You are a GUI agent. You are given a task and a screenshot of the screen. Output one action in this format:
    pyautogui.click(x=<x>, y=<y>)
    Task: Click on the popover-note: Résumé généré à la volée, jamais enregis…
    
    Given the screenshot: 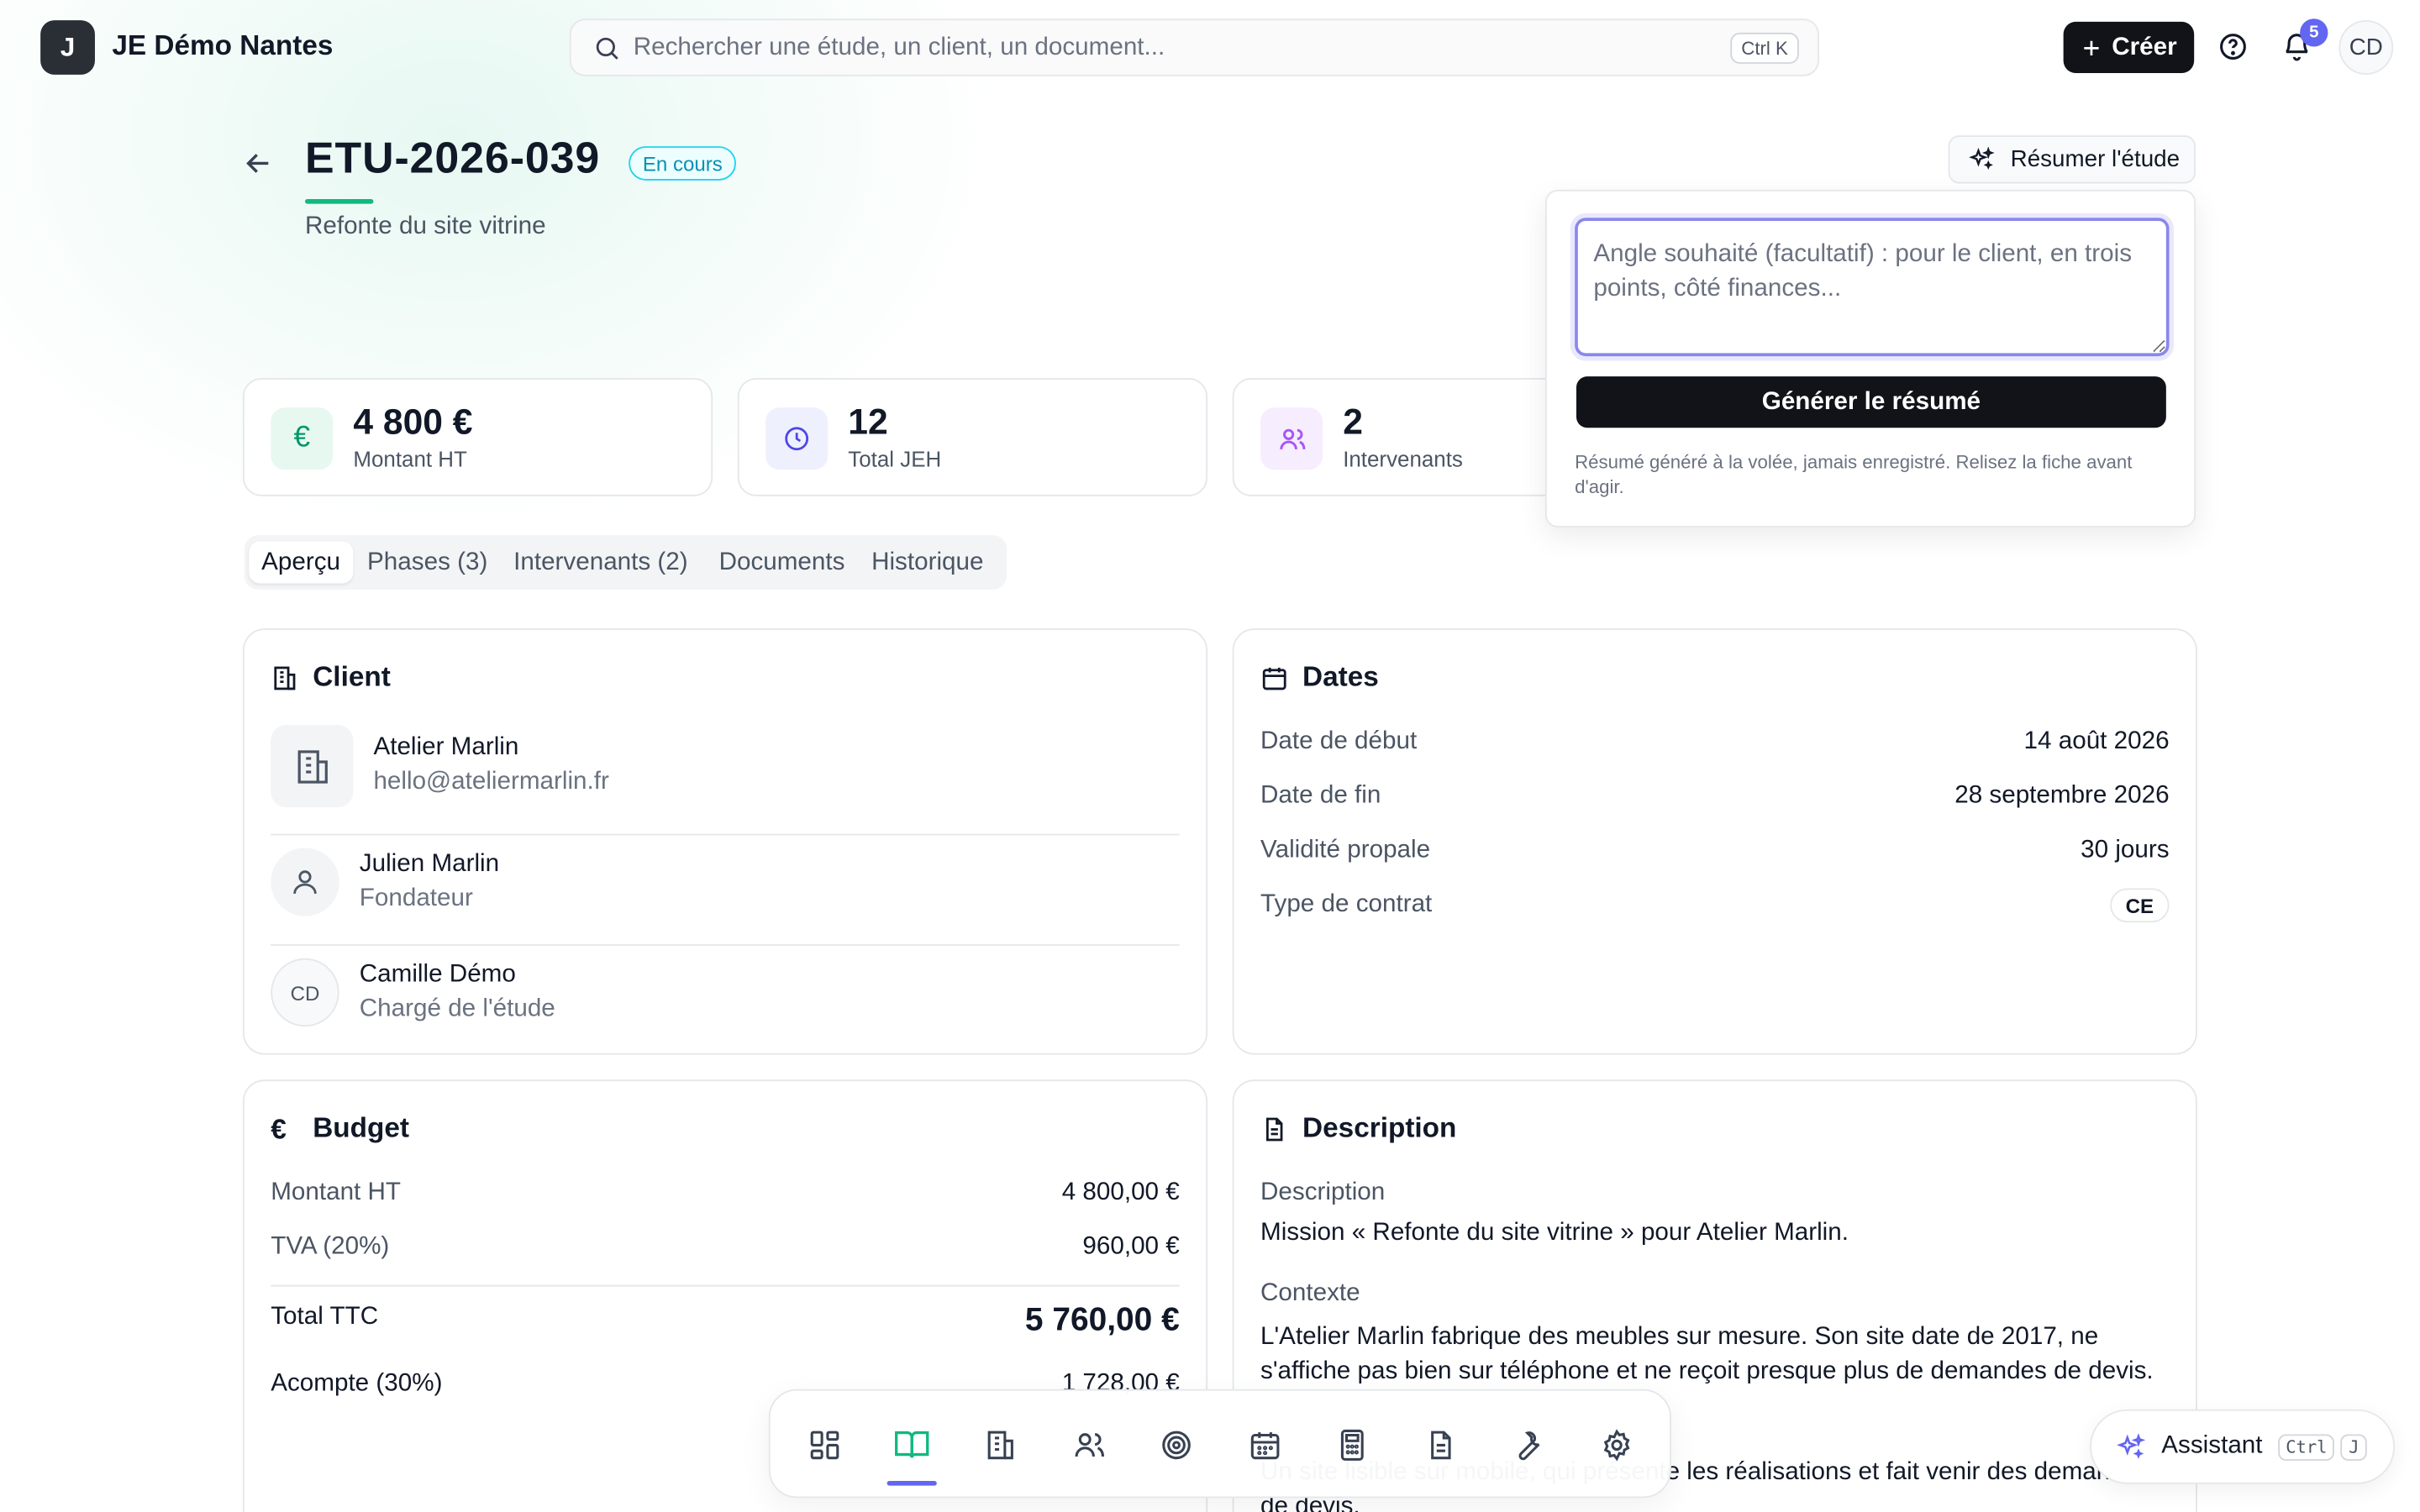 What is the action you would take?
    pyautogui.click(x=1854, y=474)
    